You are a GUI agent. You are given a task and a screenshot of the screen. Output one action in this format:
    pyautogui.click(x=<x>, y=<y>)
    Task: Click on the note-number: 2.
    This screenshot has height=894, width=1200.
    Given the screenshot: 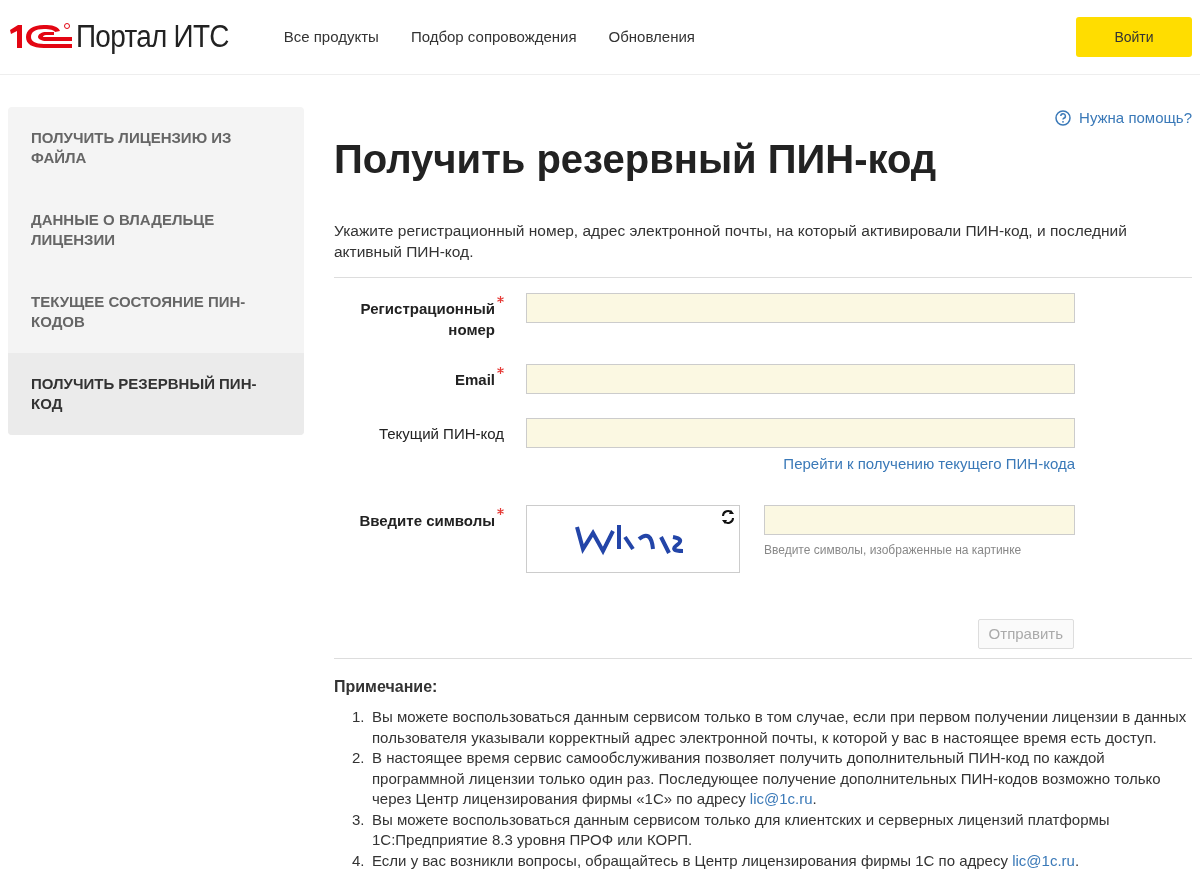 What is the action you would take?
    pyautogui.click(x=359, y=758)
    